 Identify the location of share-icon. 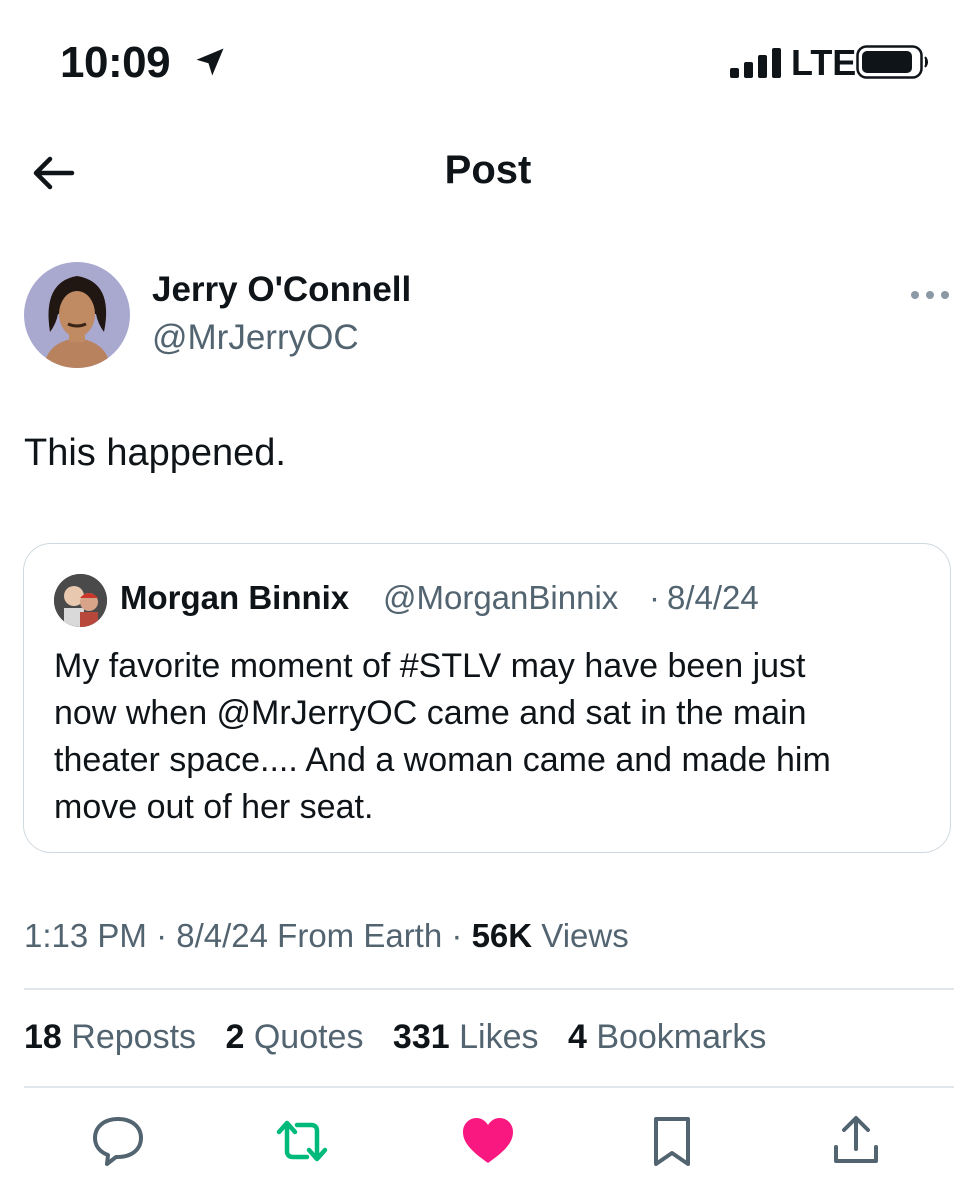
(856, 1141).